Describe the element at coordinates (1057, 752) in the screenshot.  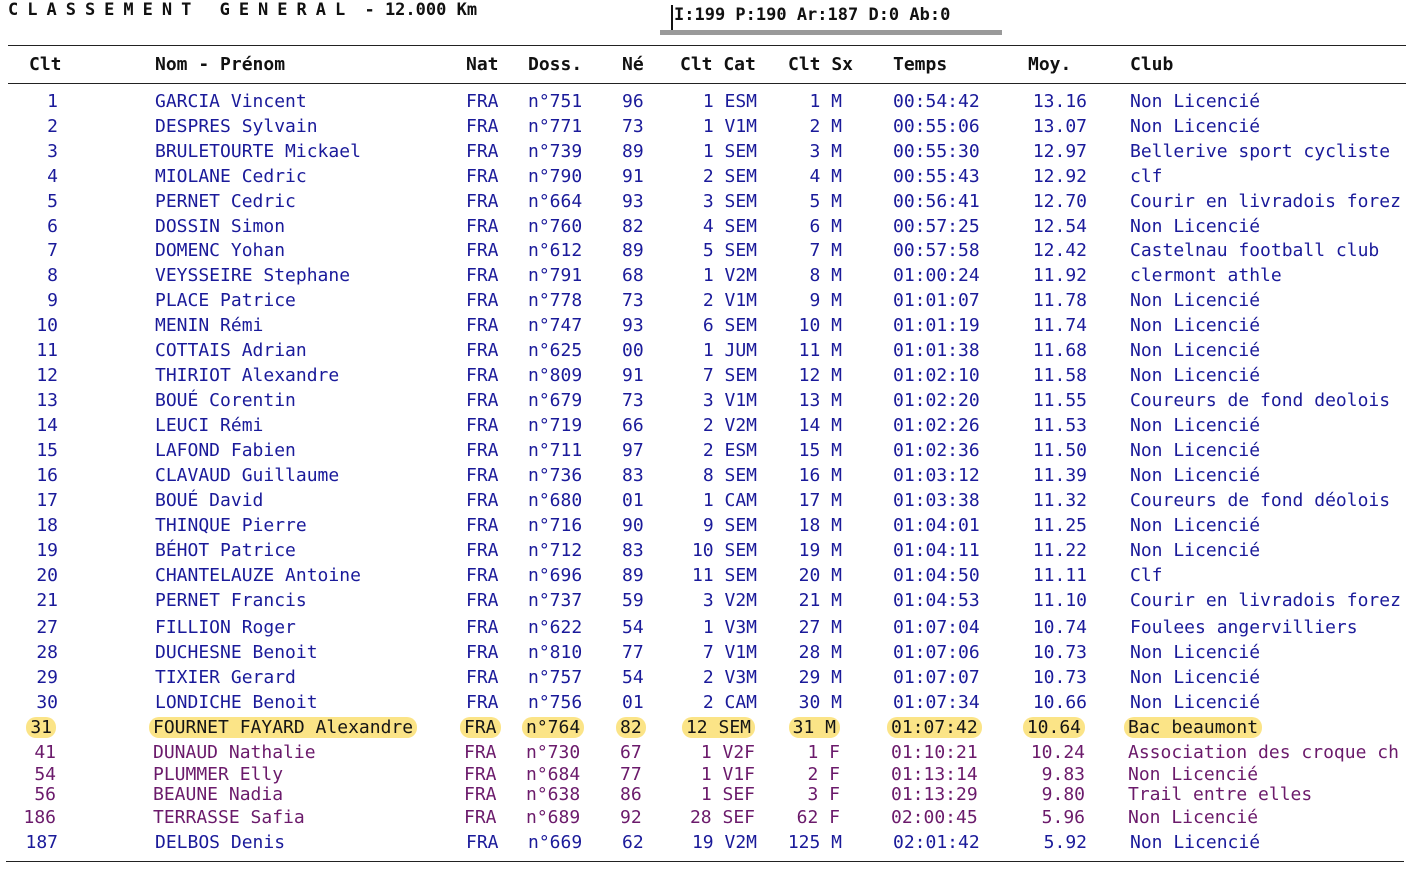
I see `cell-moy: 10.24` at that location.